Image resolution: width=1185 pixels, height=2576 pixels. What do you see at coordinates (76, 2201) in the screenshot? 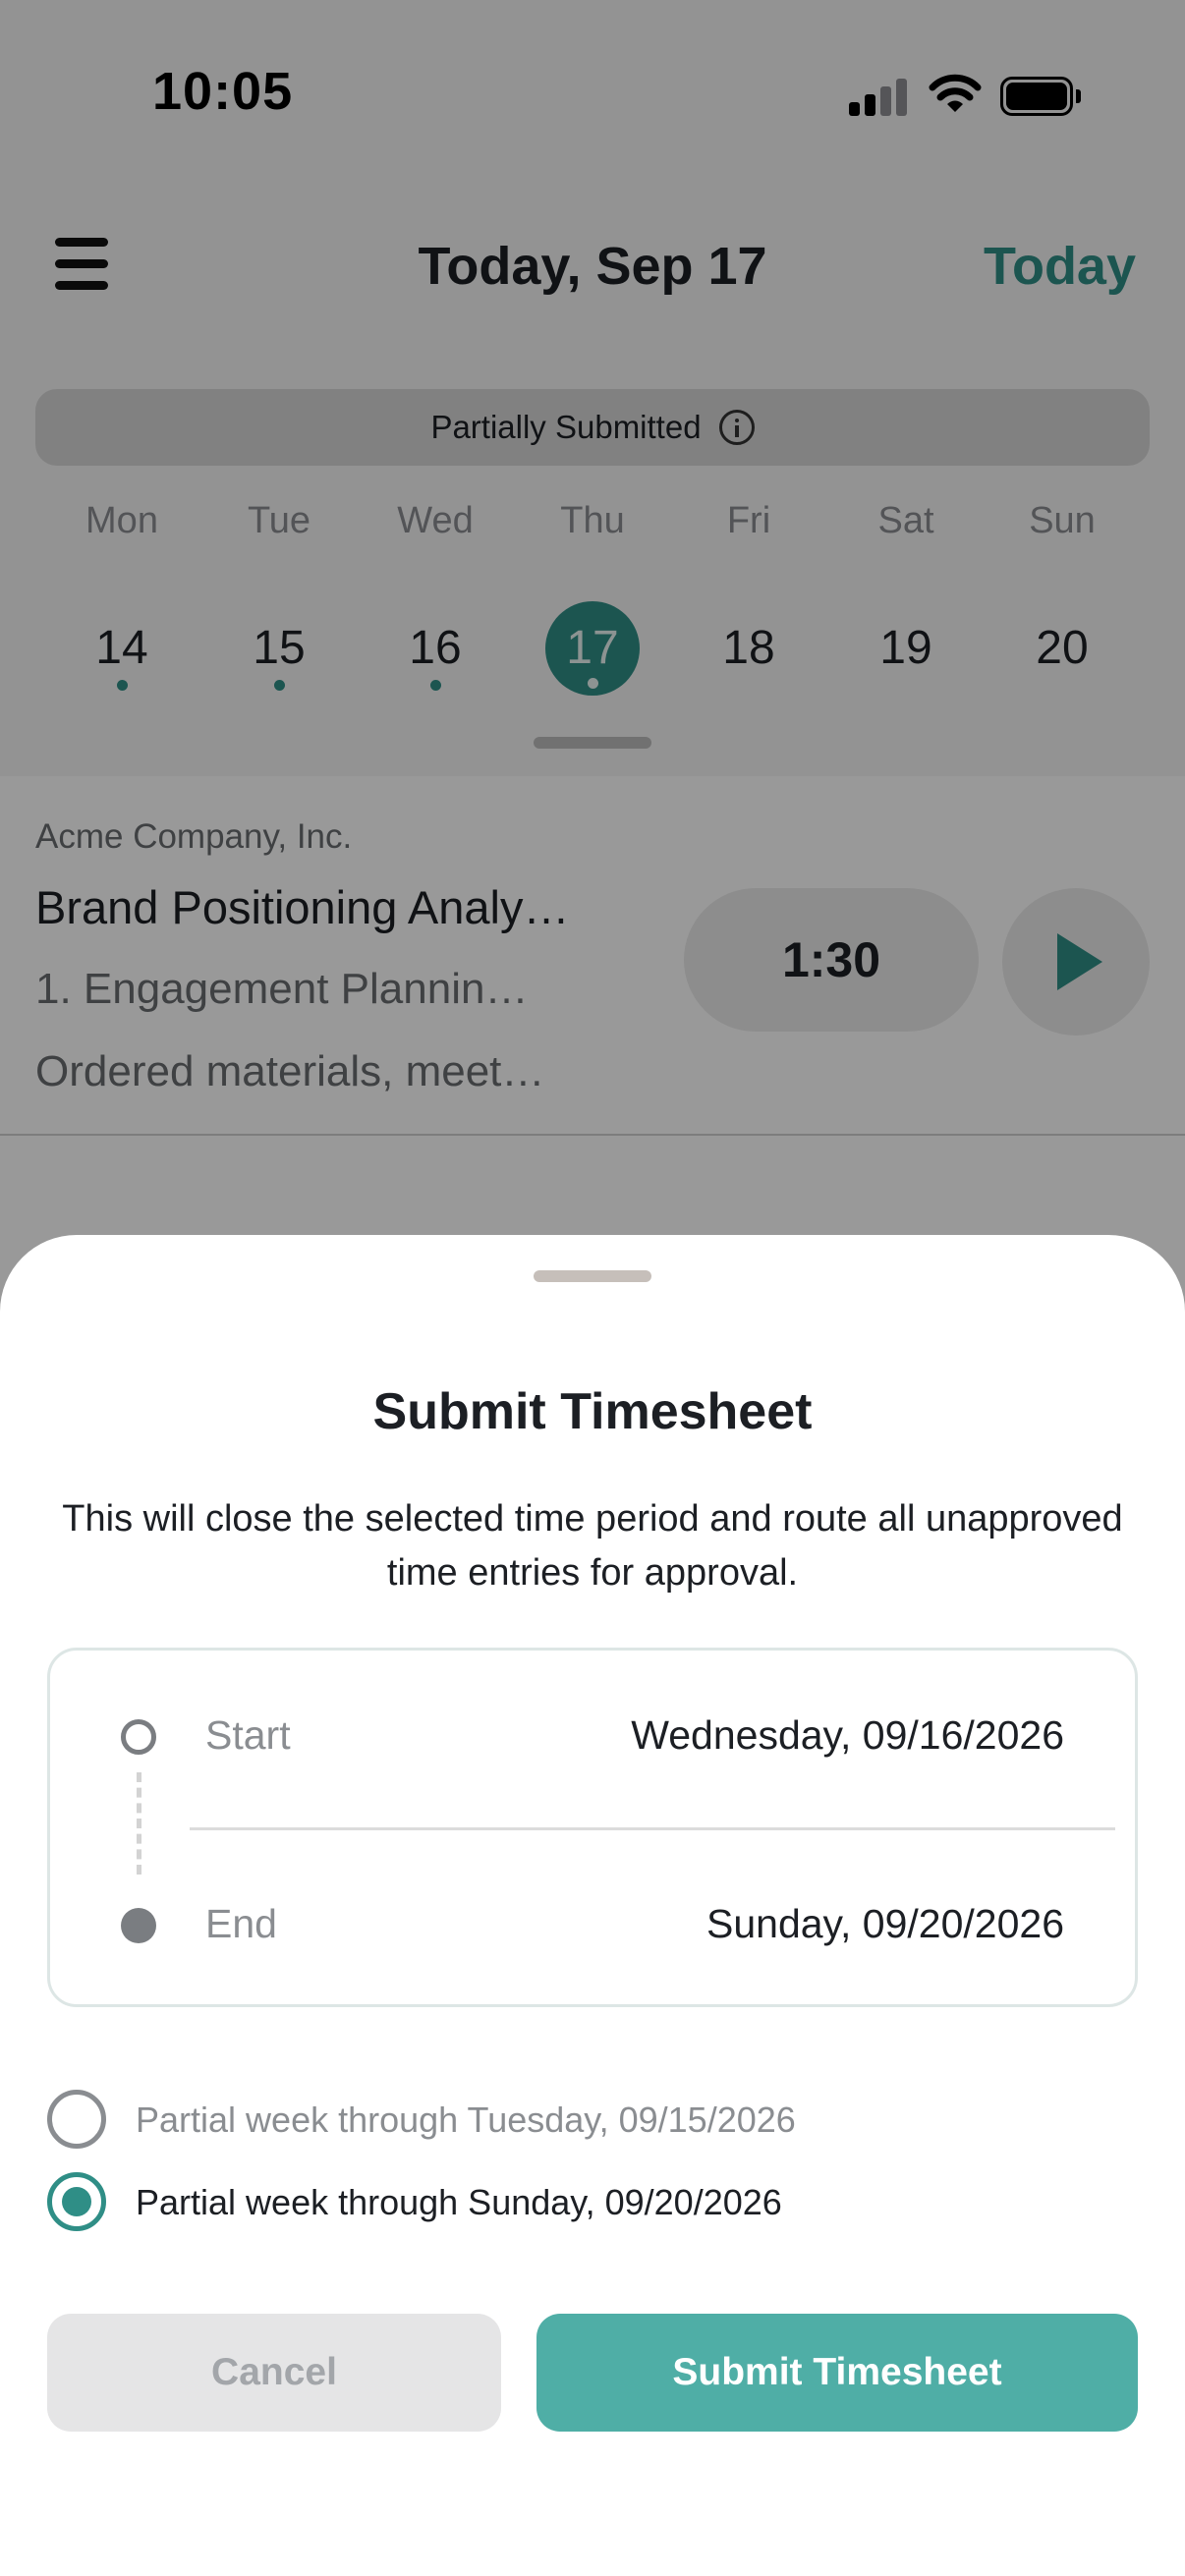
I see `radio-checked` at bounding box center [76, 2201].